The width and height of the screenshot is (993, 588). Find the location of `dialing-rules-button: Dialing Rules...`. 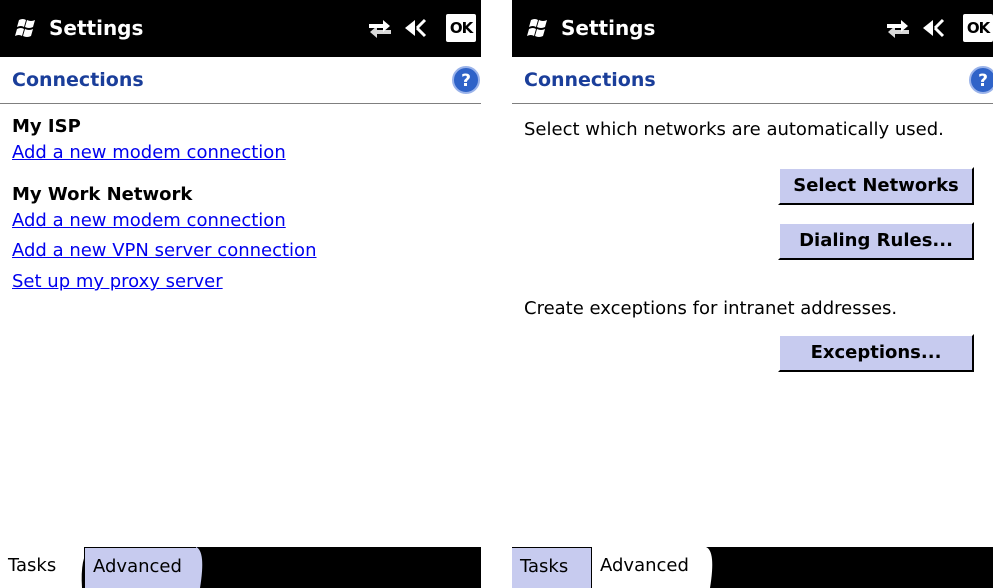

dialing-rules-button: Dialing Rules... is located at coordinates (876, 241).